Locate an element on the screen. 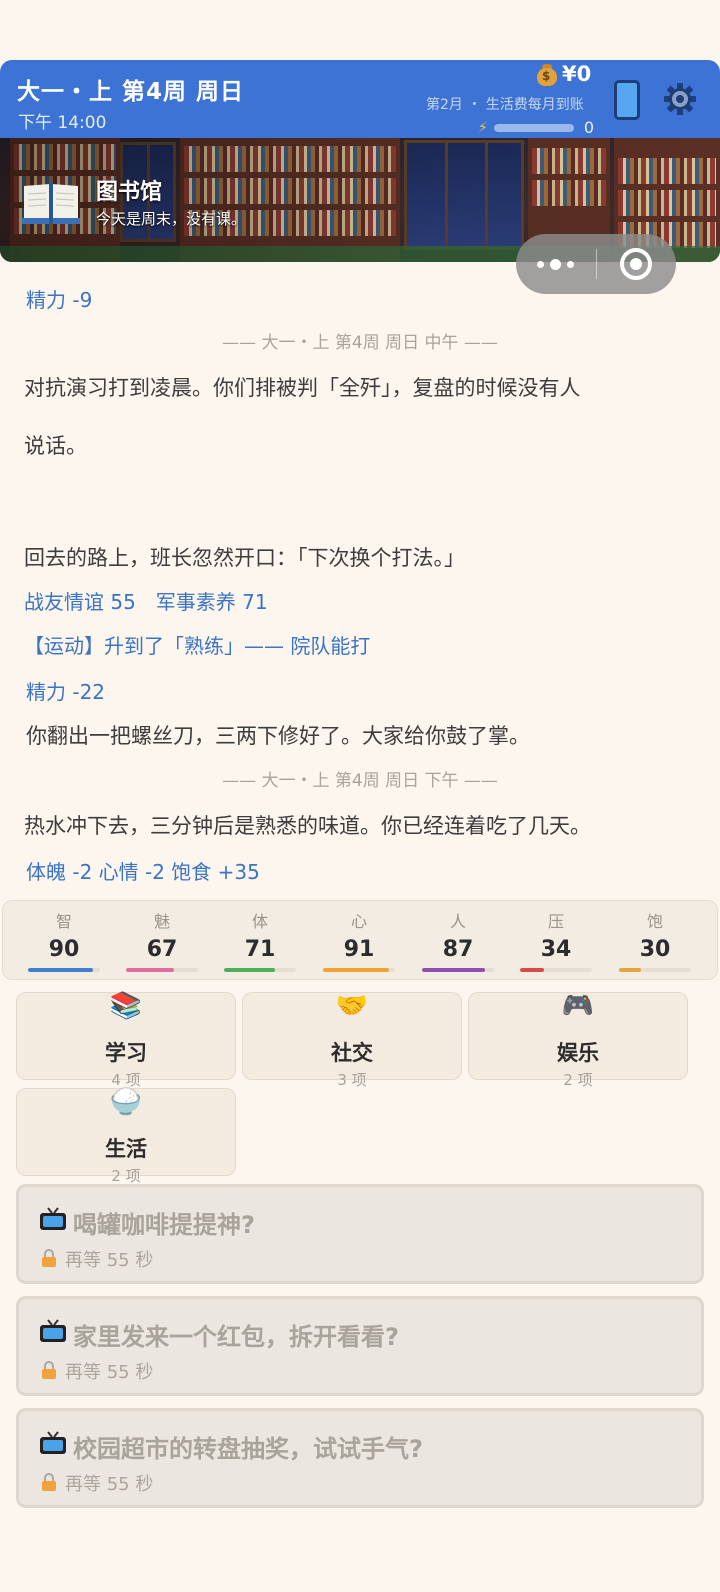 The height and width of the screenshot is (1592, 720). stat-charm: 魅 67 is located at coordinates (162, 936).